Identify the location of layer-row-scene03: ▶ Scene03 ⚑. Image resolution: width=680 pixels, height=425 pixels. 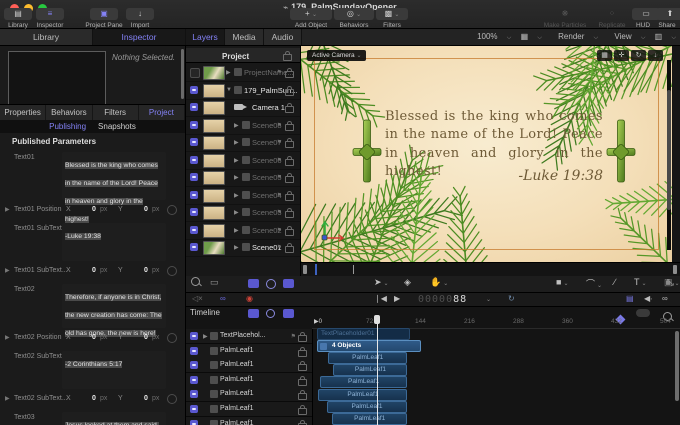
(243, 213).